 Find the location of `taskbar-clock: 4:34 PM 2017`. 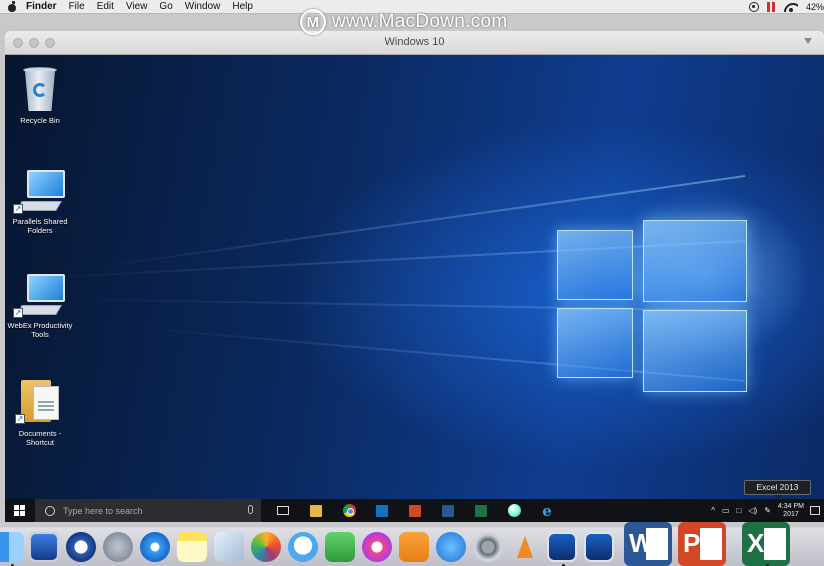

taskbar-clock: 4:34 PM 2017 is located at coordinates (791, 511).